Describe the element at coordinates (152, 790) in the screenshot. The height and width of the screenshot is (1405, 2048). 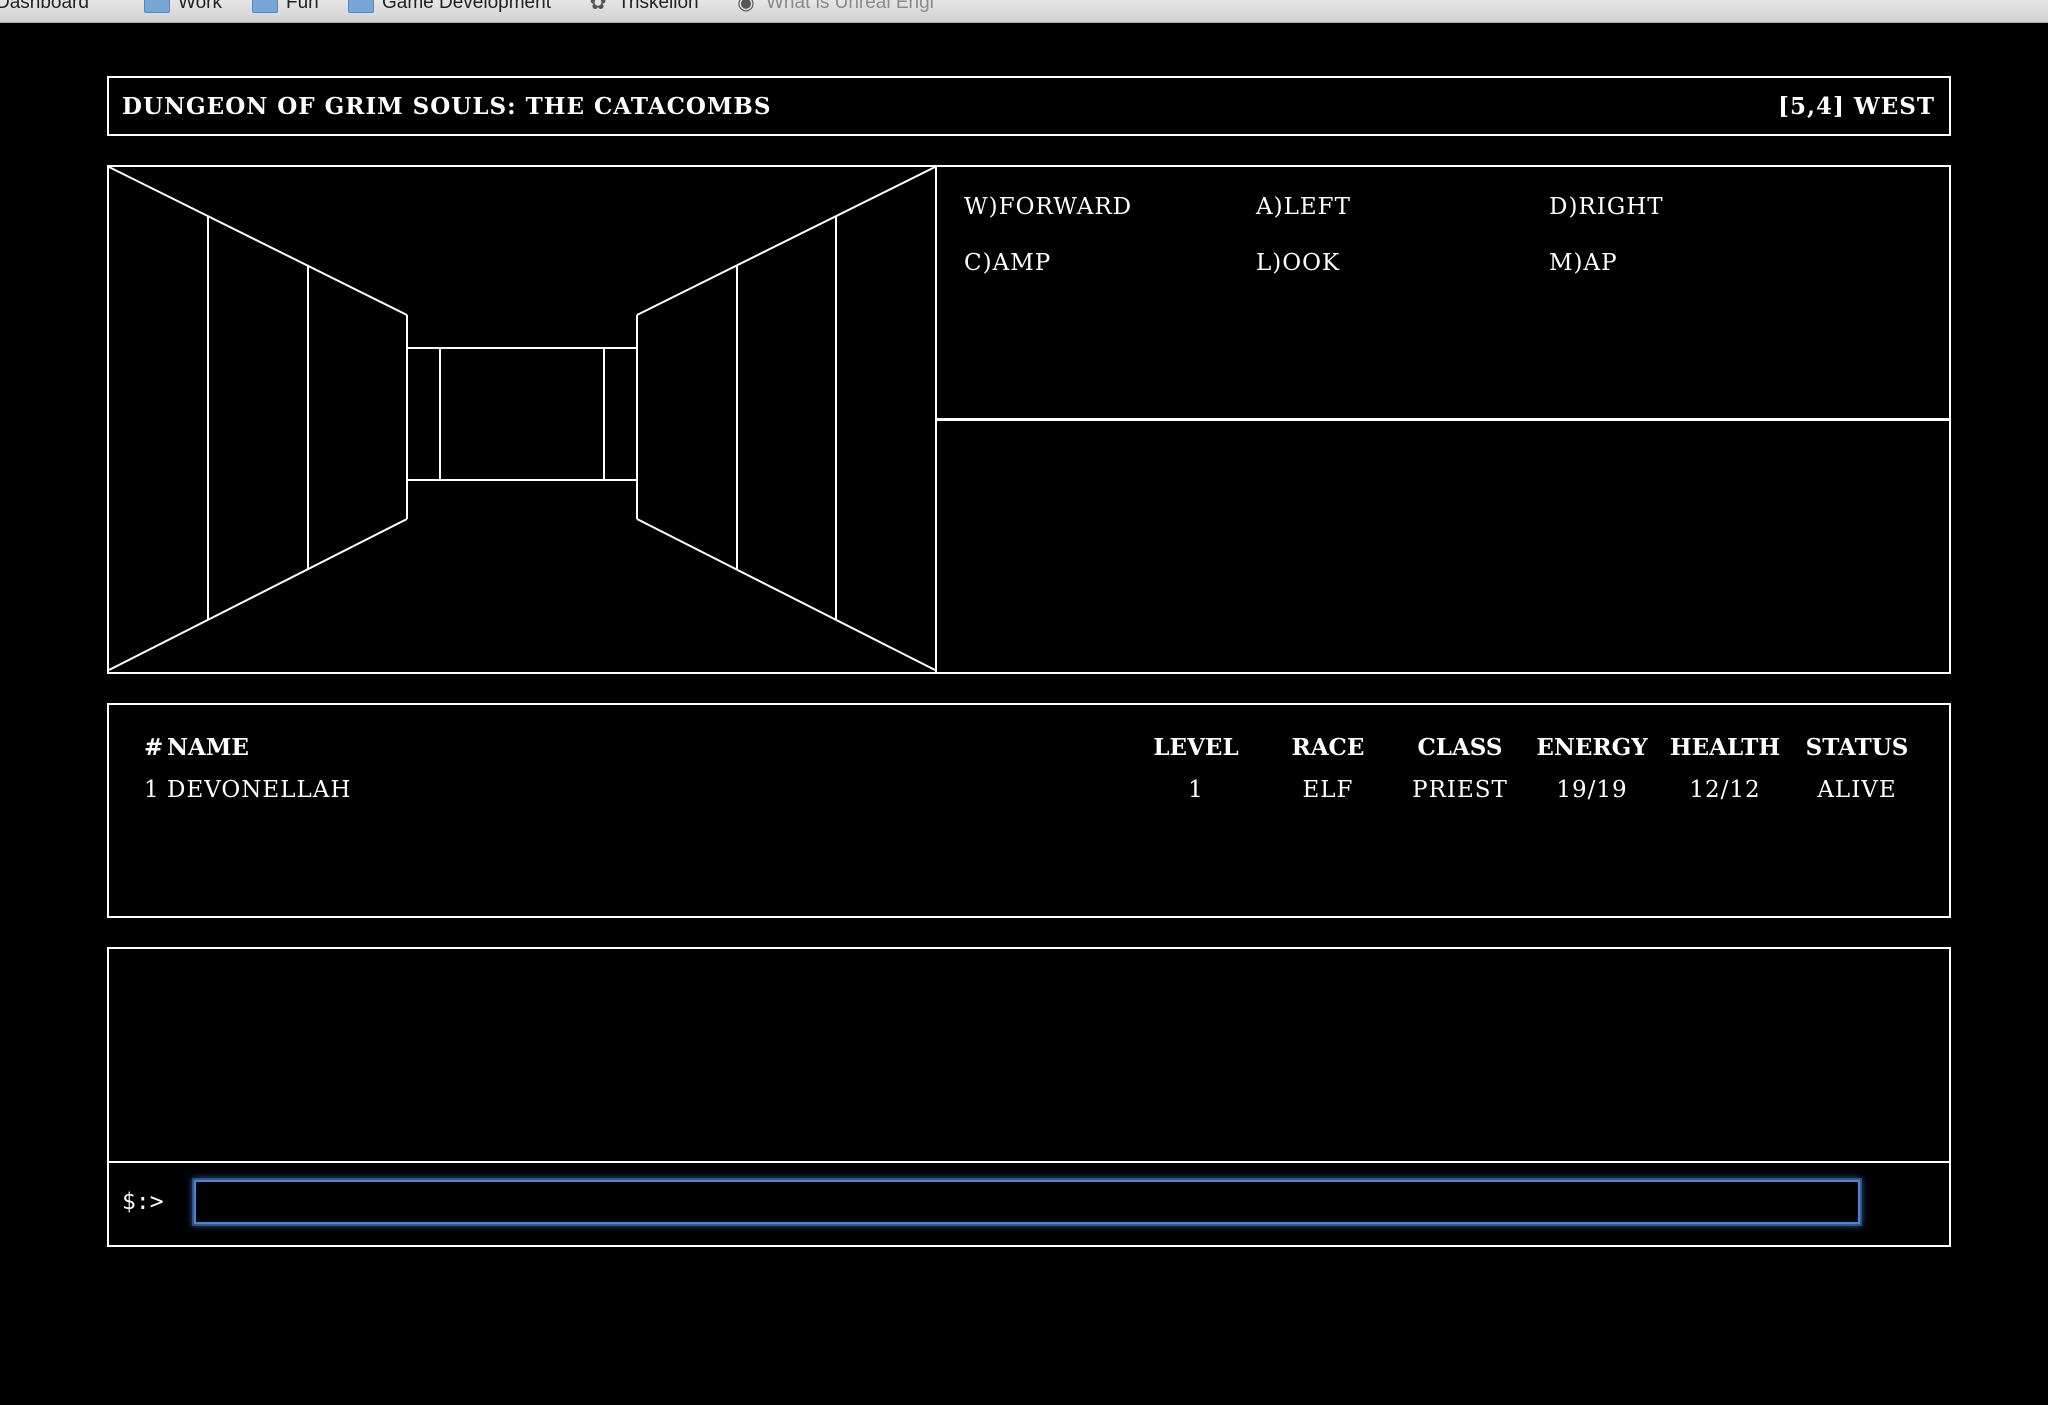
I see `member-number: 1` at that location.